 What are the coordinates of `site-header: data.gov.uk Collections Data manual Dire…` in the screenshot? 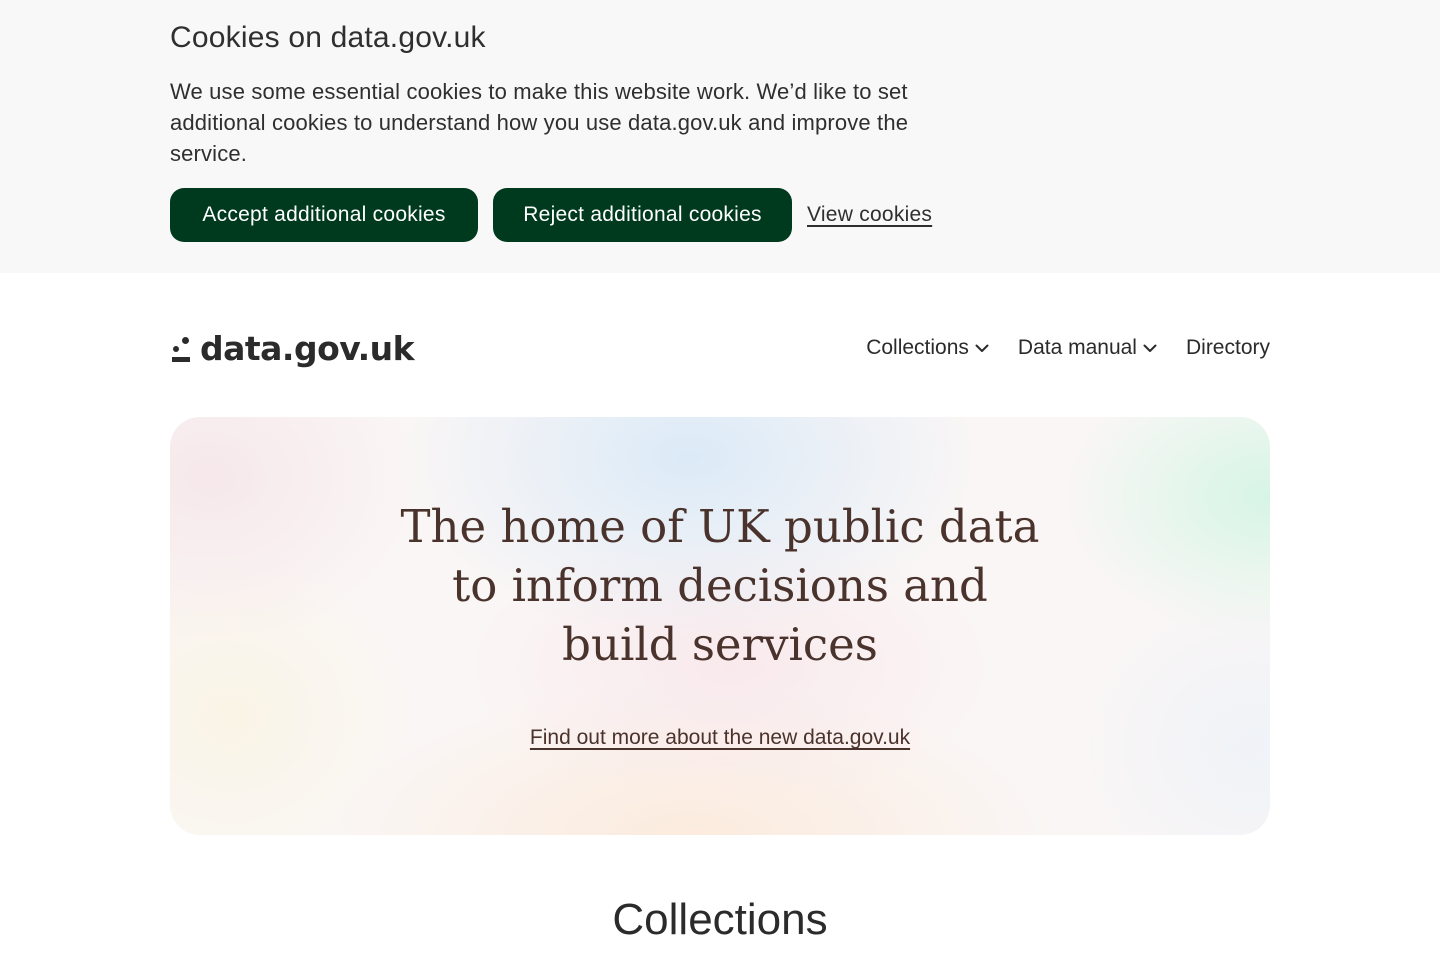 It's located at (720, 348).